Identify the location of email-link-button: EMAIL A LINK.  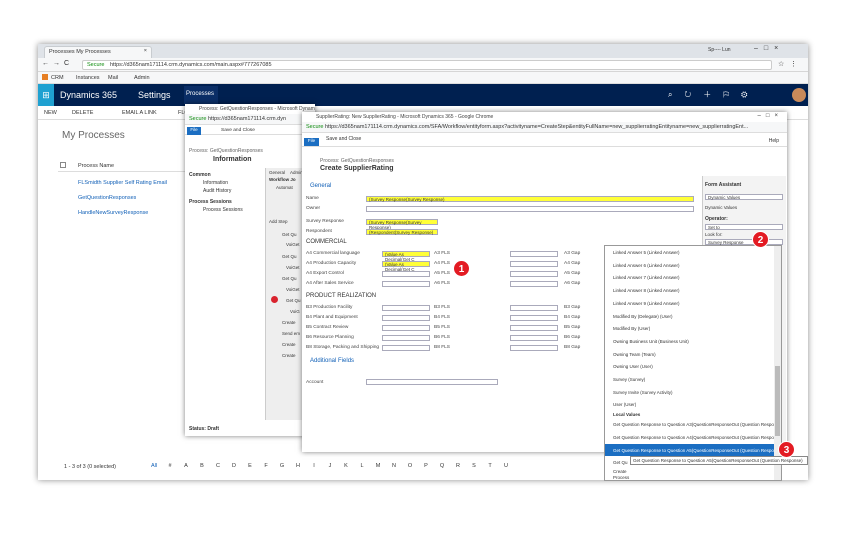
(139, 113).